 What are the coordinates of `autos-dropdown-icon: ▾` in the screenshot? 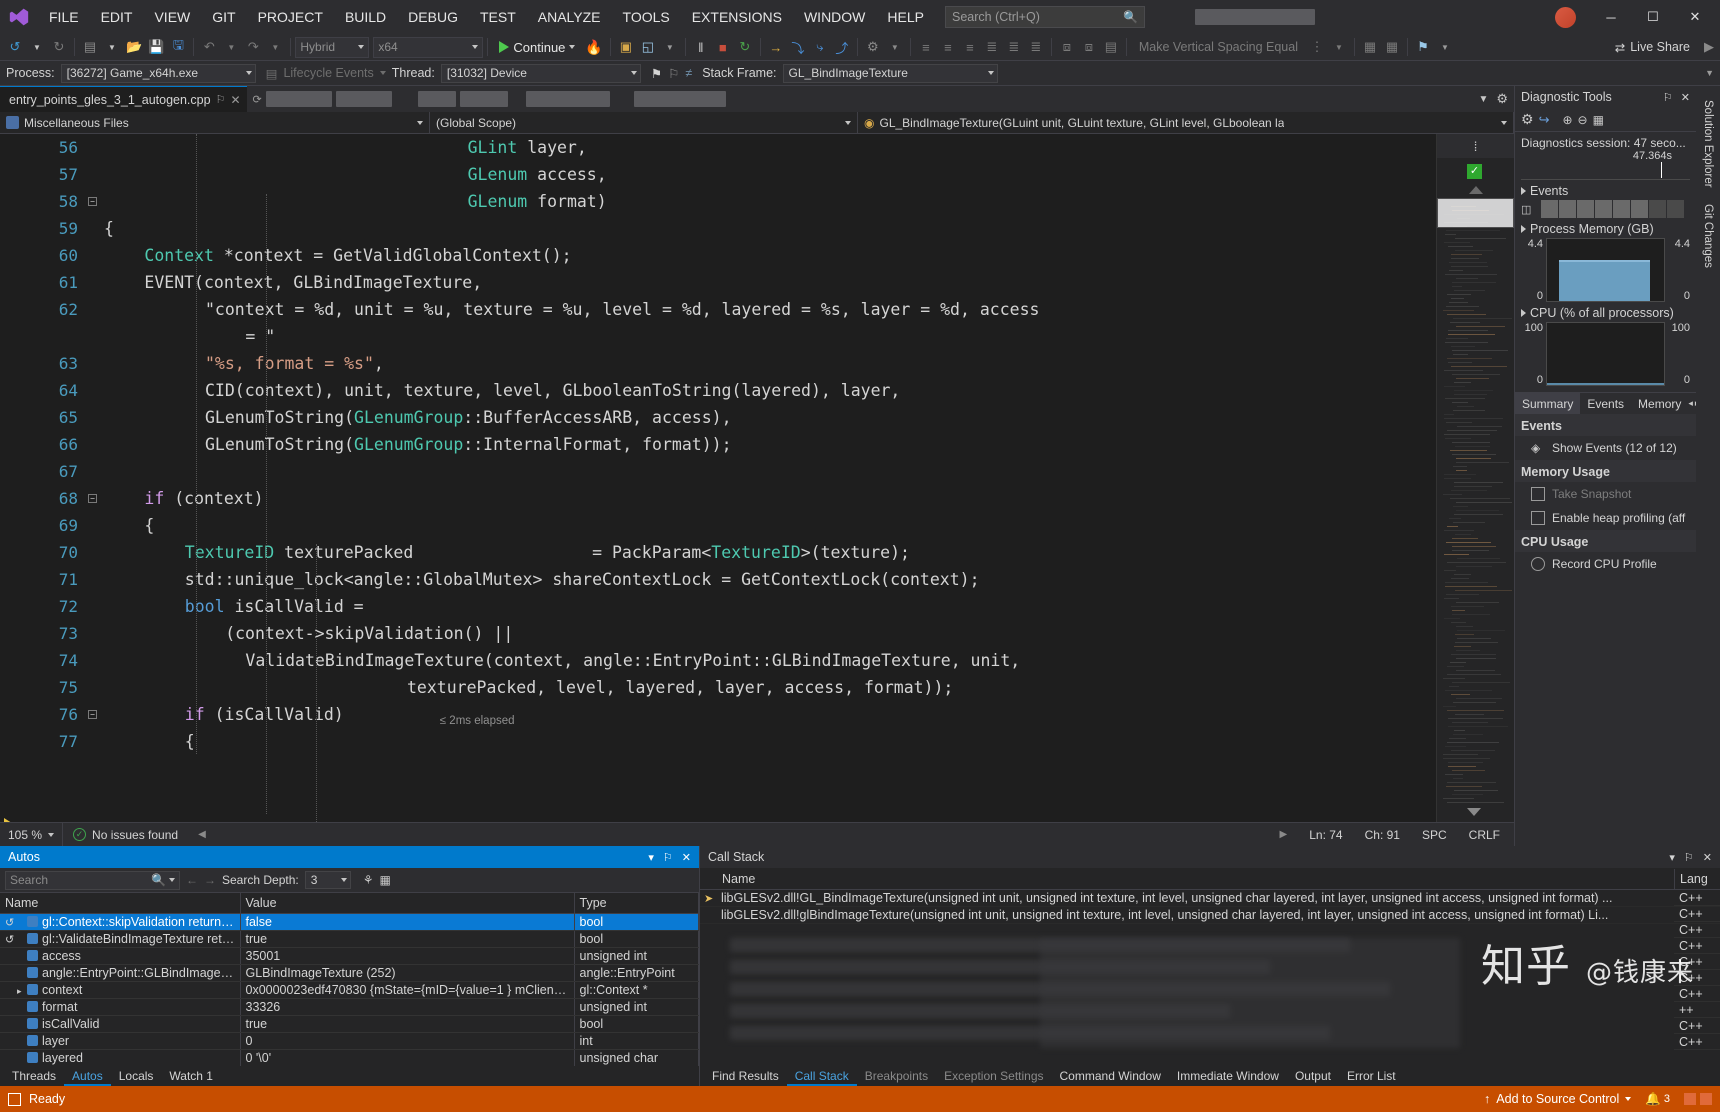 It's located at (651, 857).